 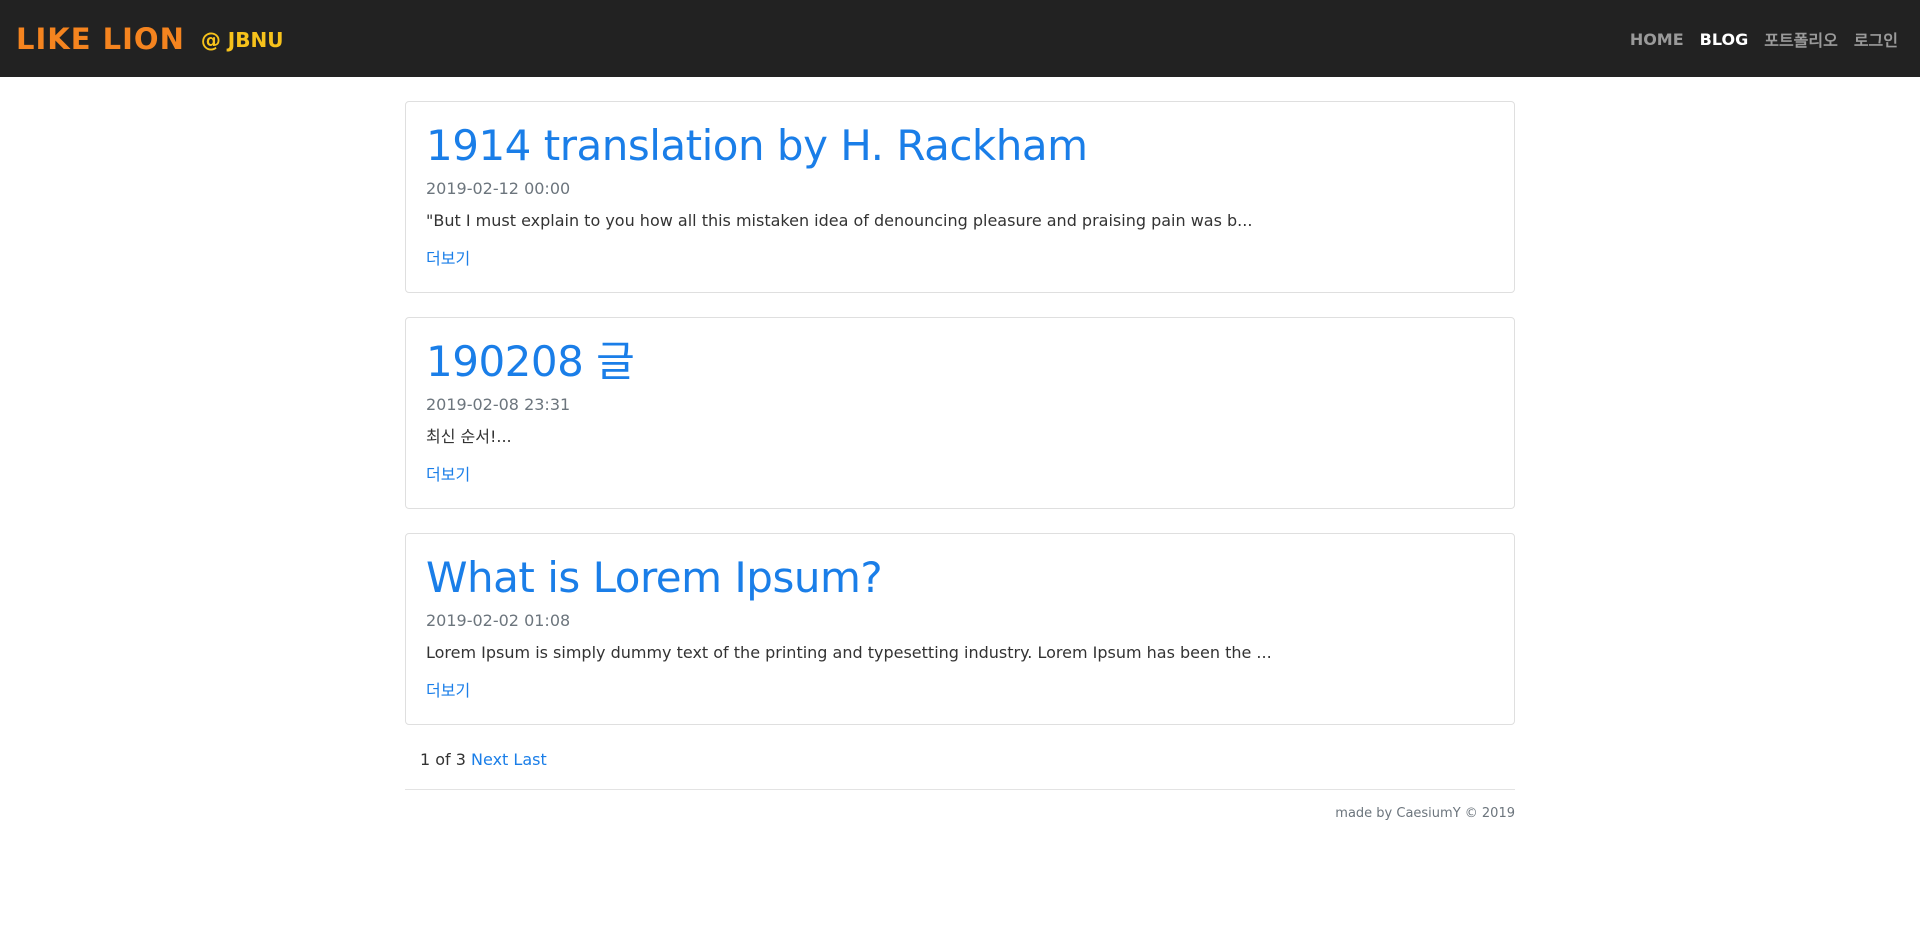 What do you see at coordinates (100, 39) in the screenshot?
I see `brand-name: LIKE LION` at bounding box center [100, 39].